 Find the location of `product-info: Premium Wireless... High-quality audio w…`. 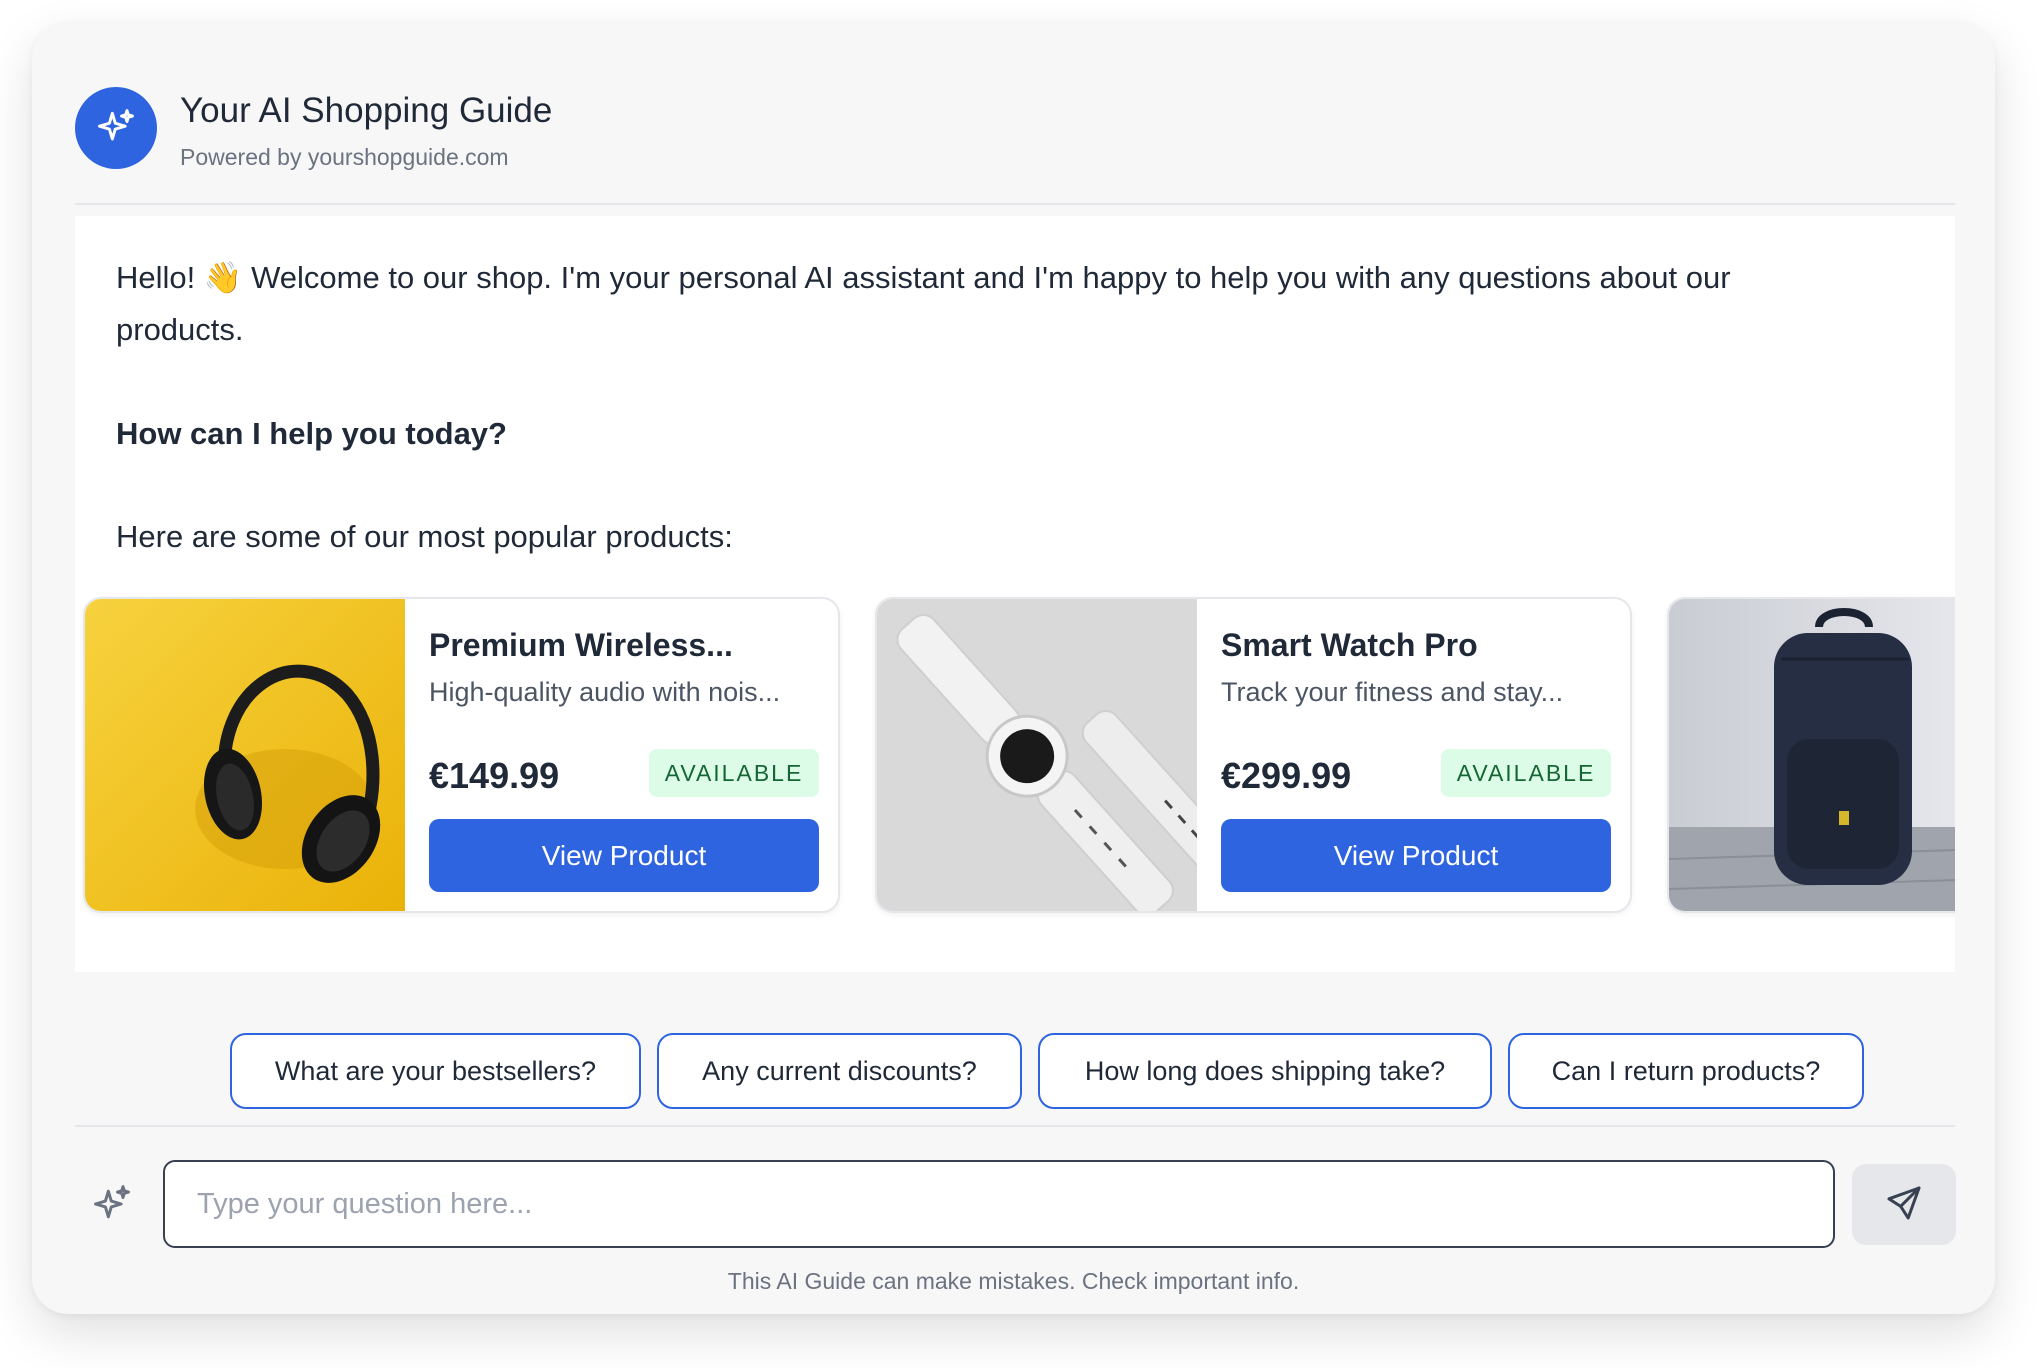

product-info: Premium Wireless... High-quality audio w… is located at coordinates (624, 667).